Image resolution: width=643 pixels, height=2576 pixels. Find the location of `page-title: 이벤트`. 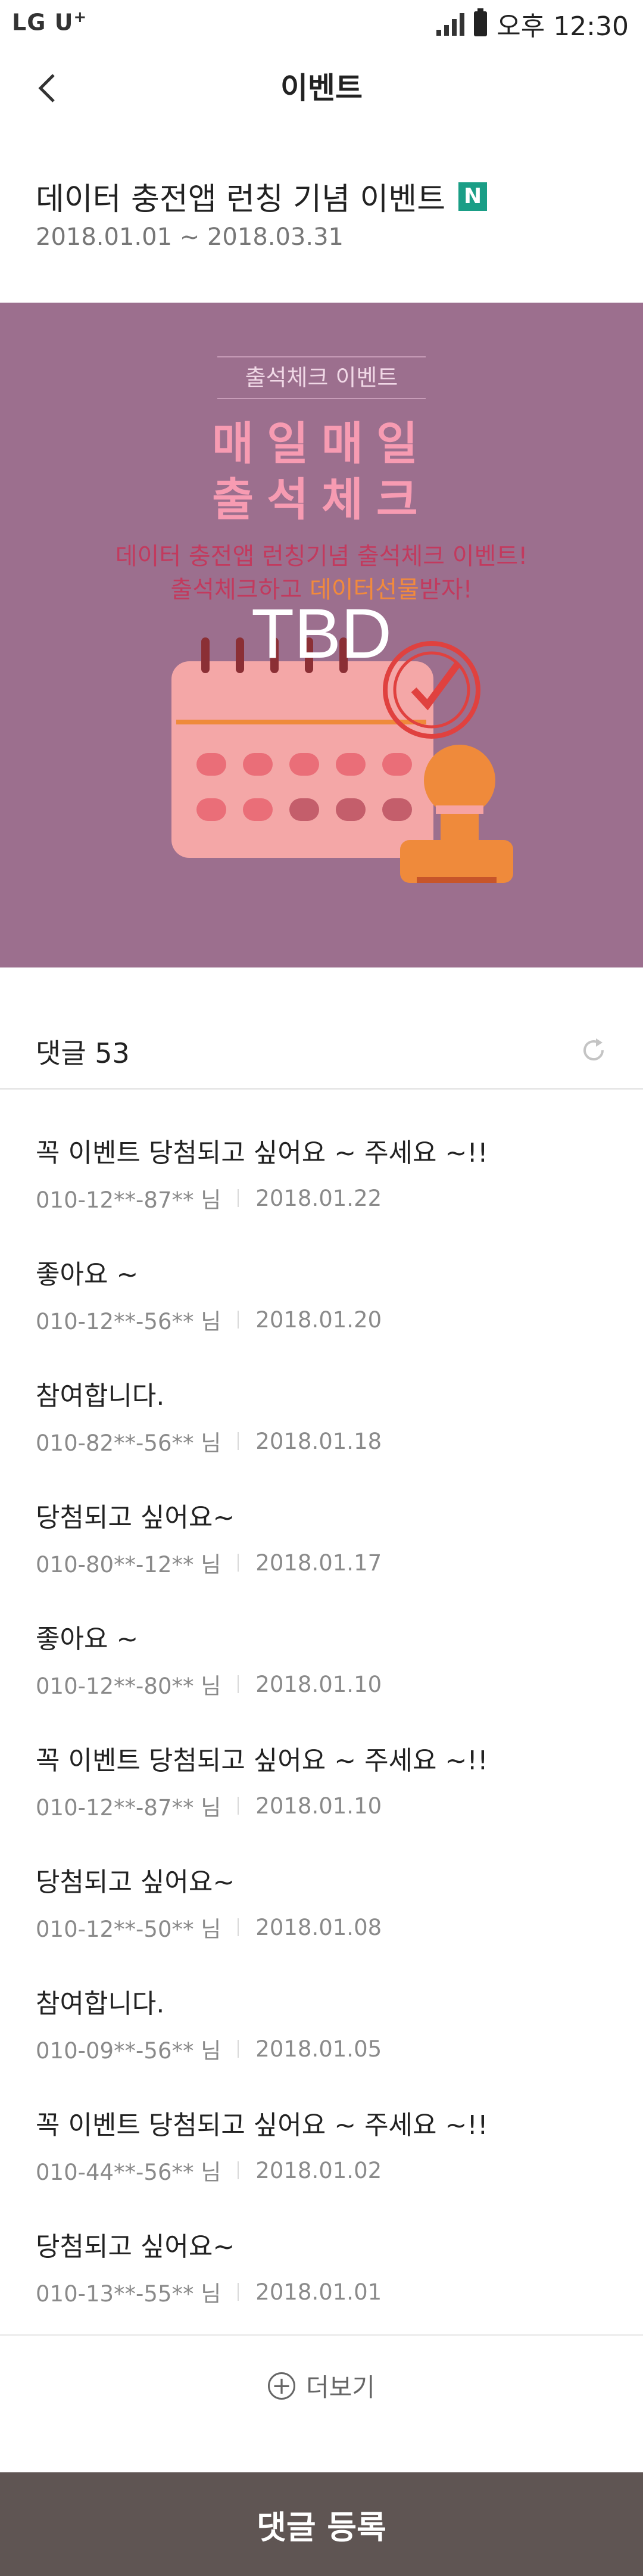

page-title: 이벤트 is located at coordinates (321, 88).